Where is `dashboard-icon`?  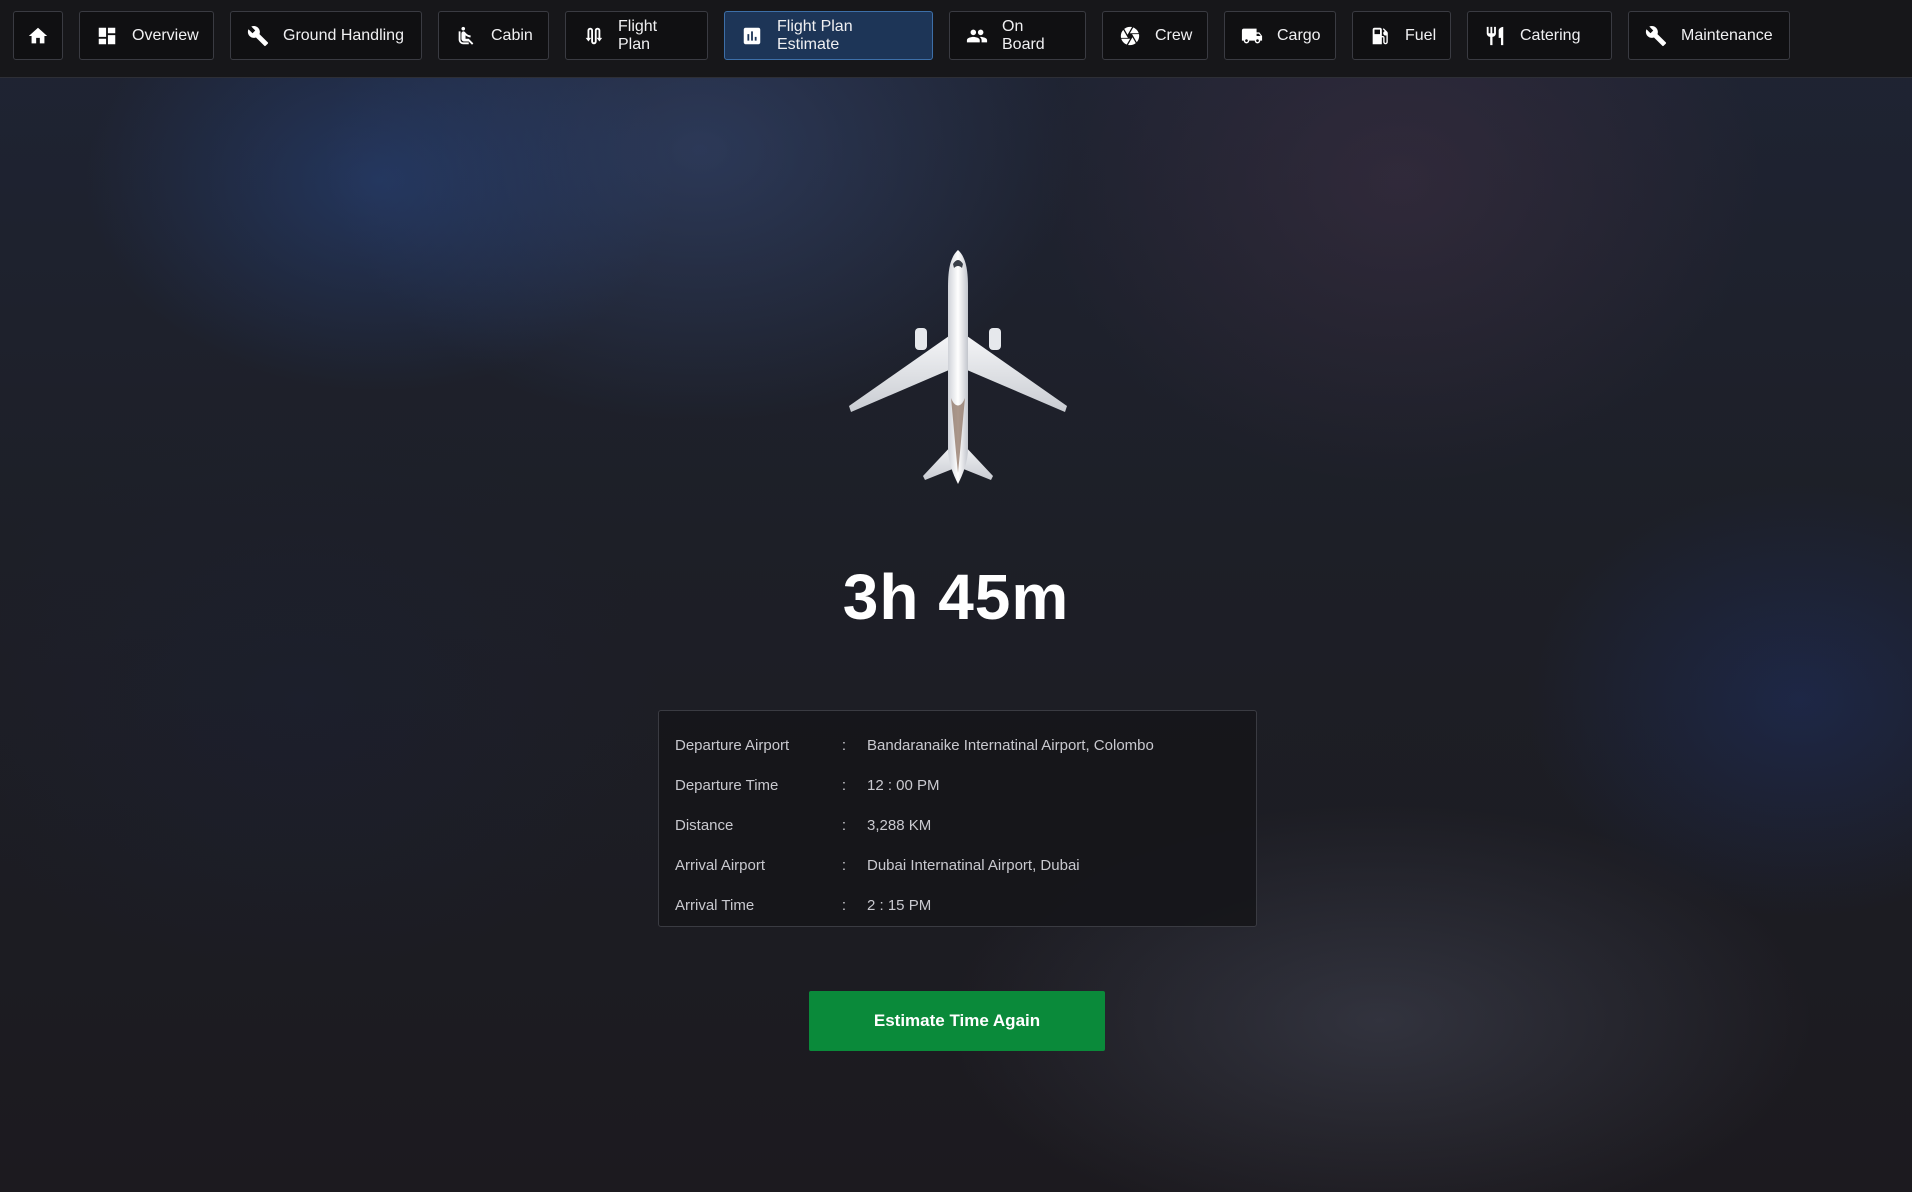 dashboard-icon is located at coordinates (107, 36).